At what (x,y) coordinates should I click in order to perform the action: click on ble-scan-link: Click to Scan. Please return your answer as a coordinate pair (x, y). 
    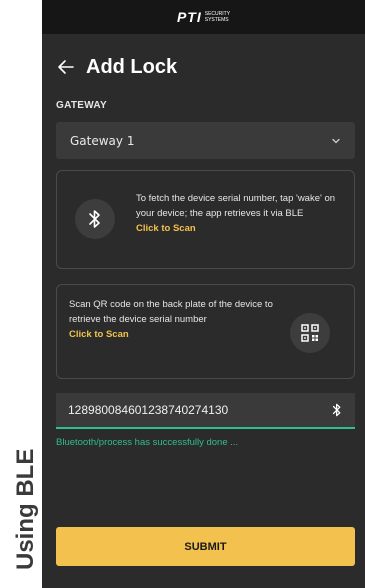
    Looking at the image, I should click on (242, 228).